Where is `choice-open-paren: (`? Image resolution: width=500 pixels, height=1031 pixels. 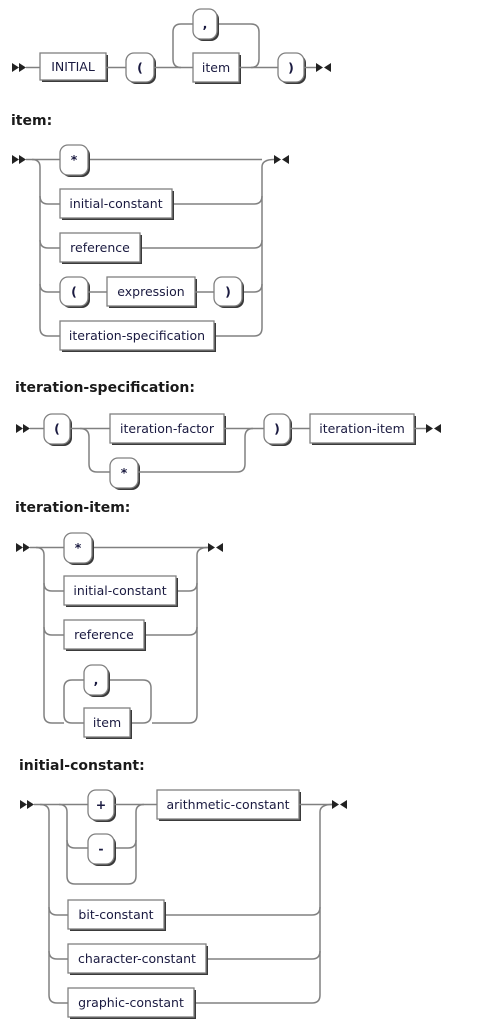 choice-open-paren: ( is located at coordinates (74, 292).